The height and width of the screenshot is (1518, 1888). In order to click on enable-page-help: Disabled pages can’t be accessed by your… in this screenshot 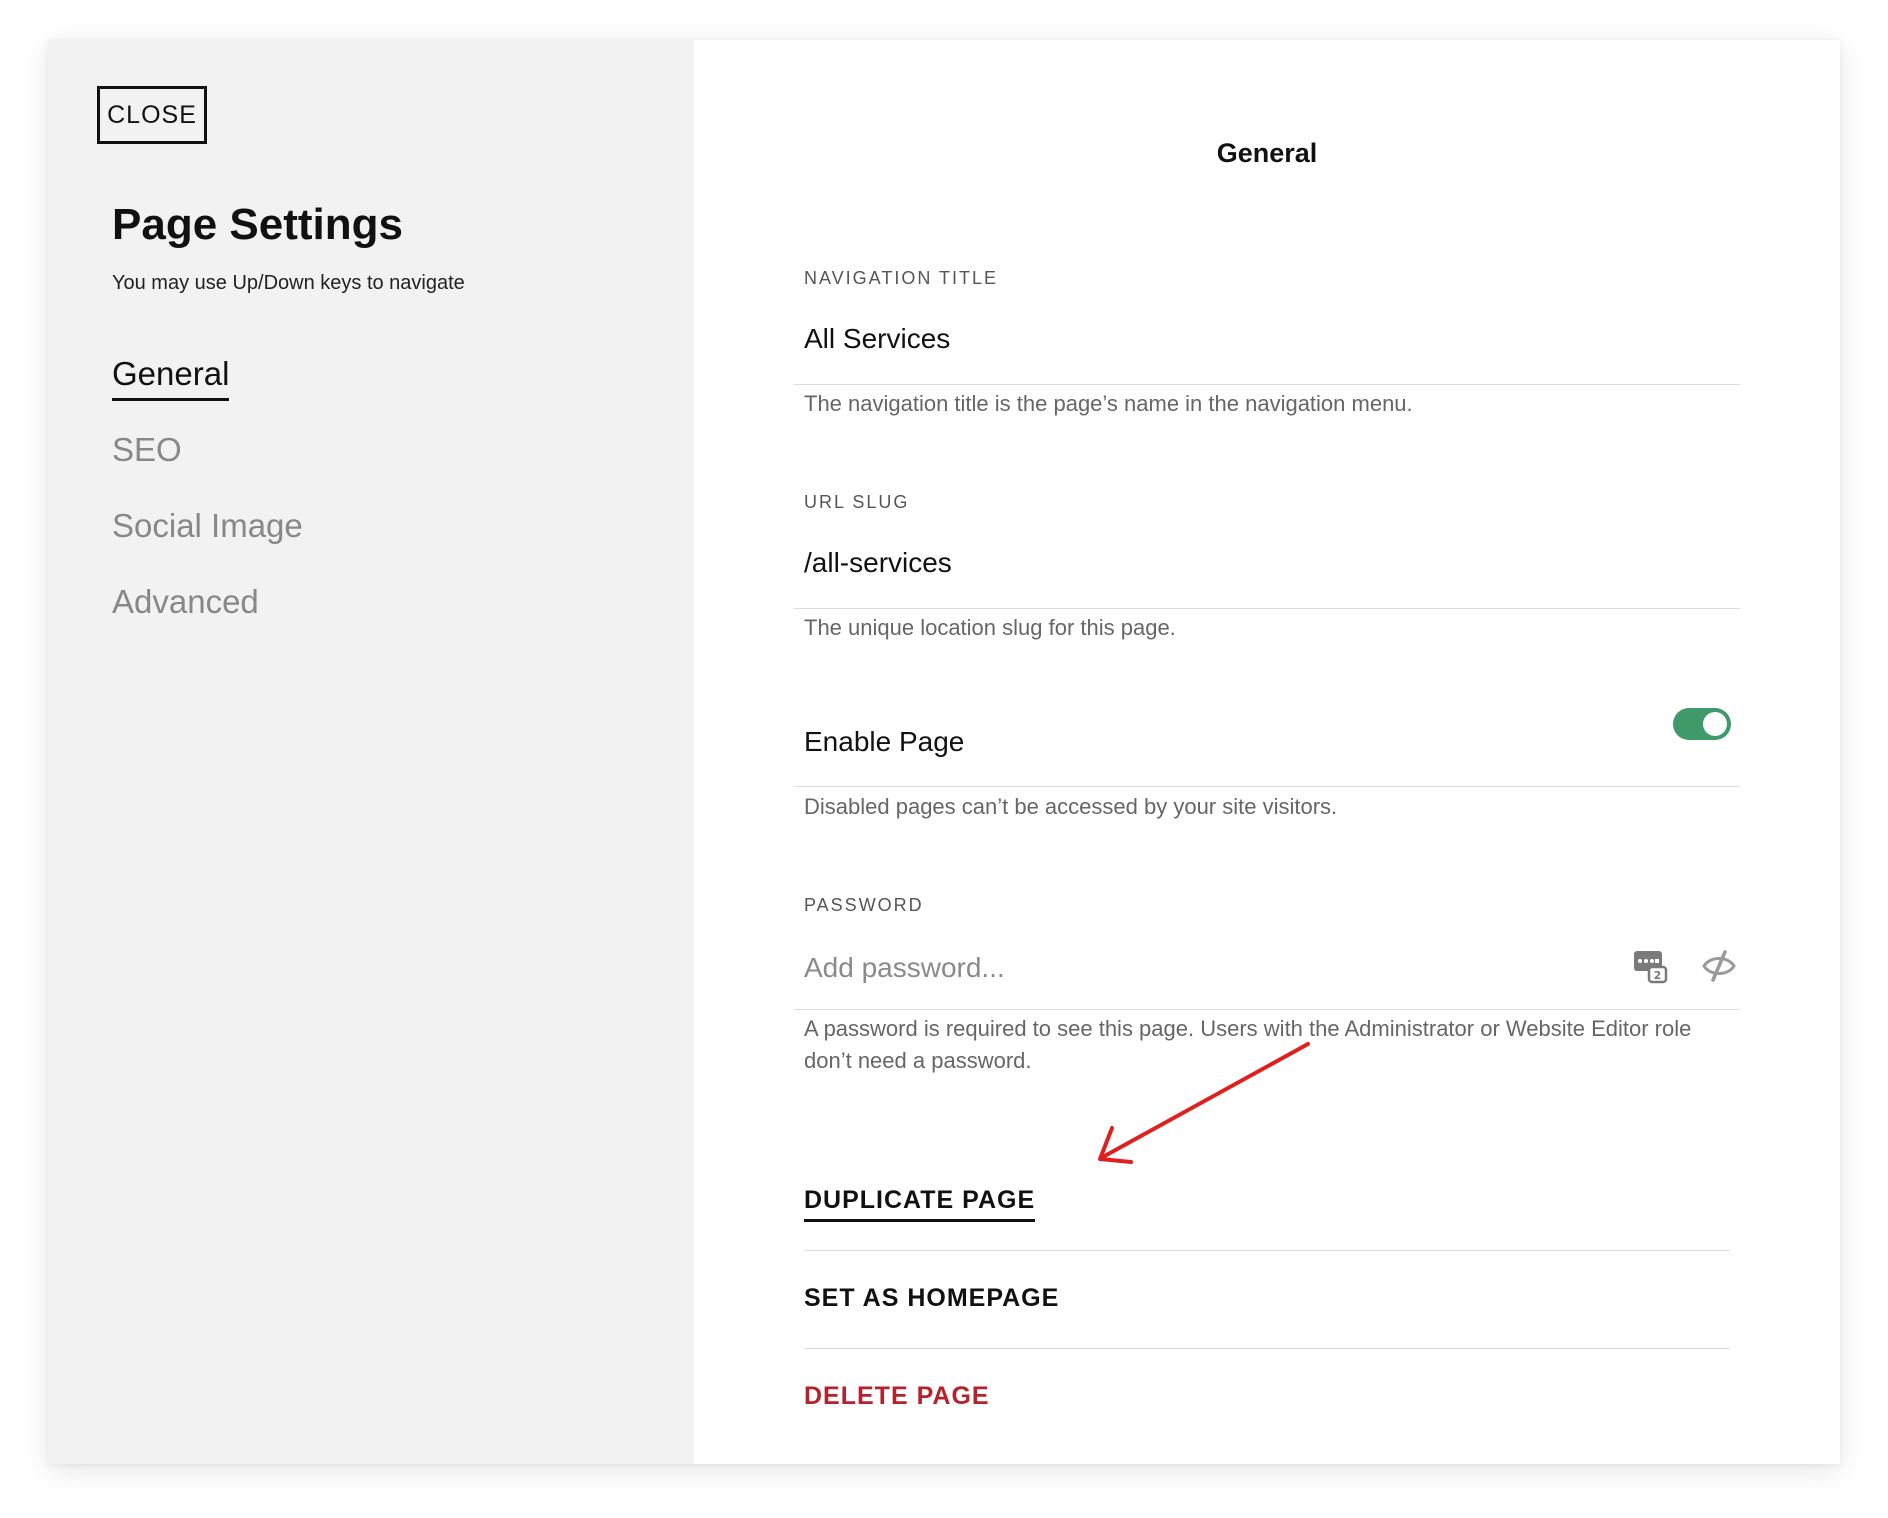, I will do `click(1071, 806)`.